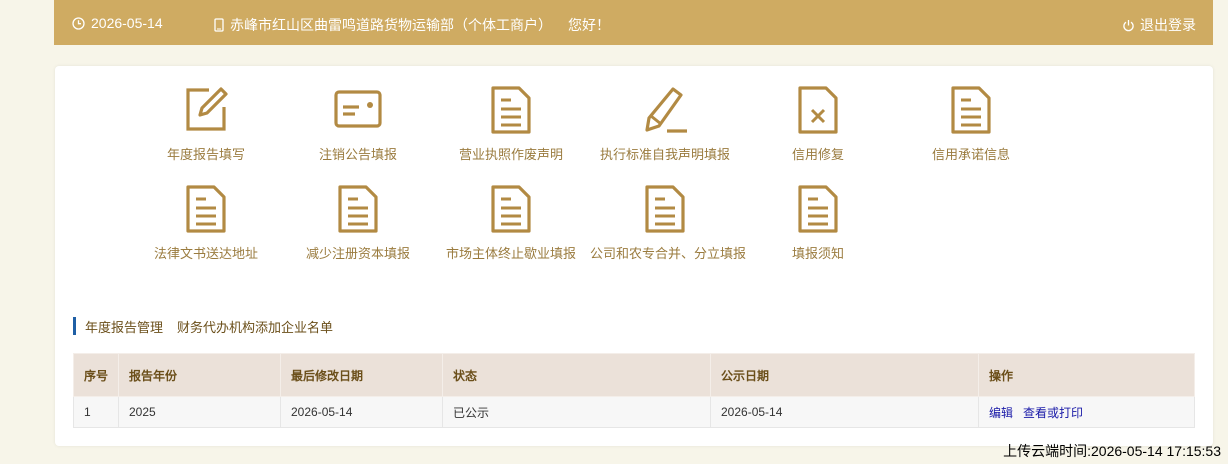 The width and height of the screenshot is (1228, 464). I want to click on logout-label: 退出登录, so click(1168, 25).